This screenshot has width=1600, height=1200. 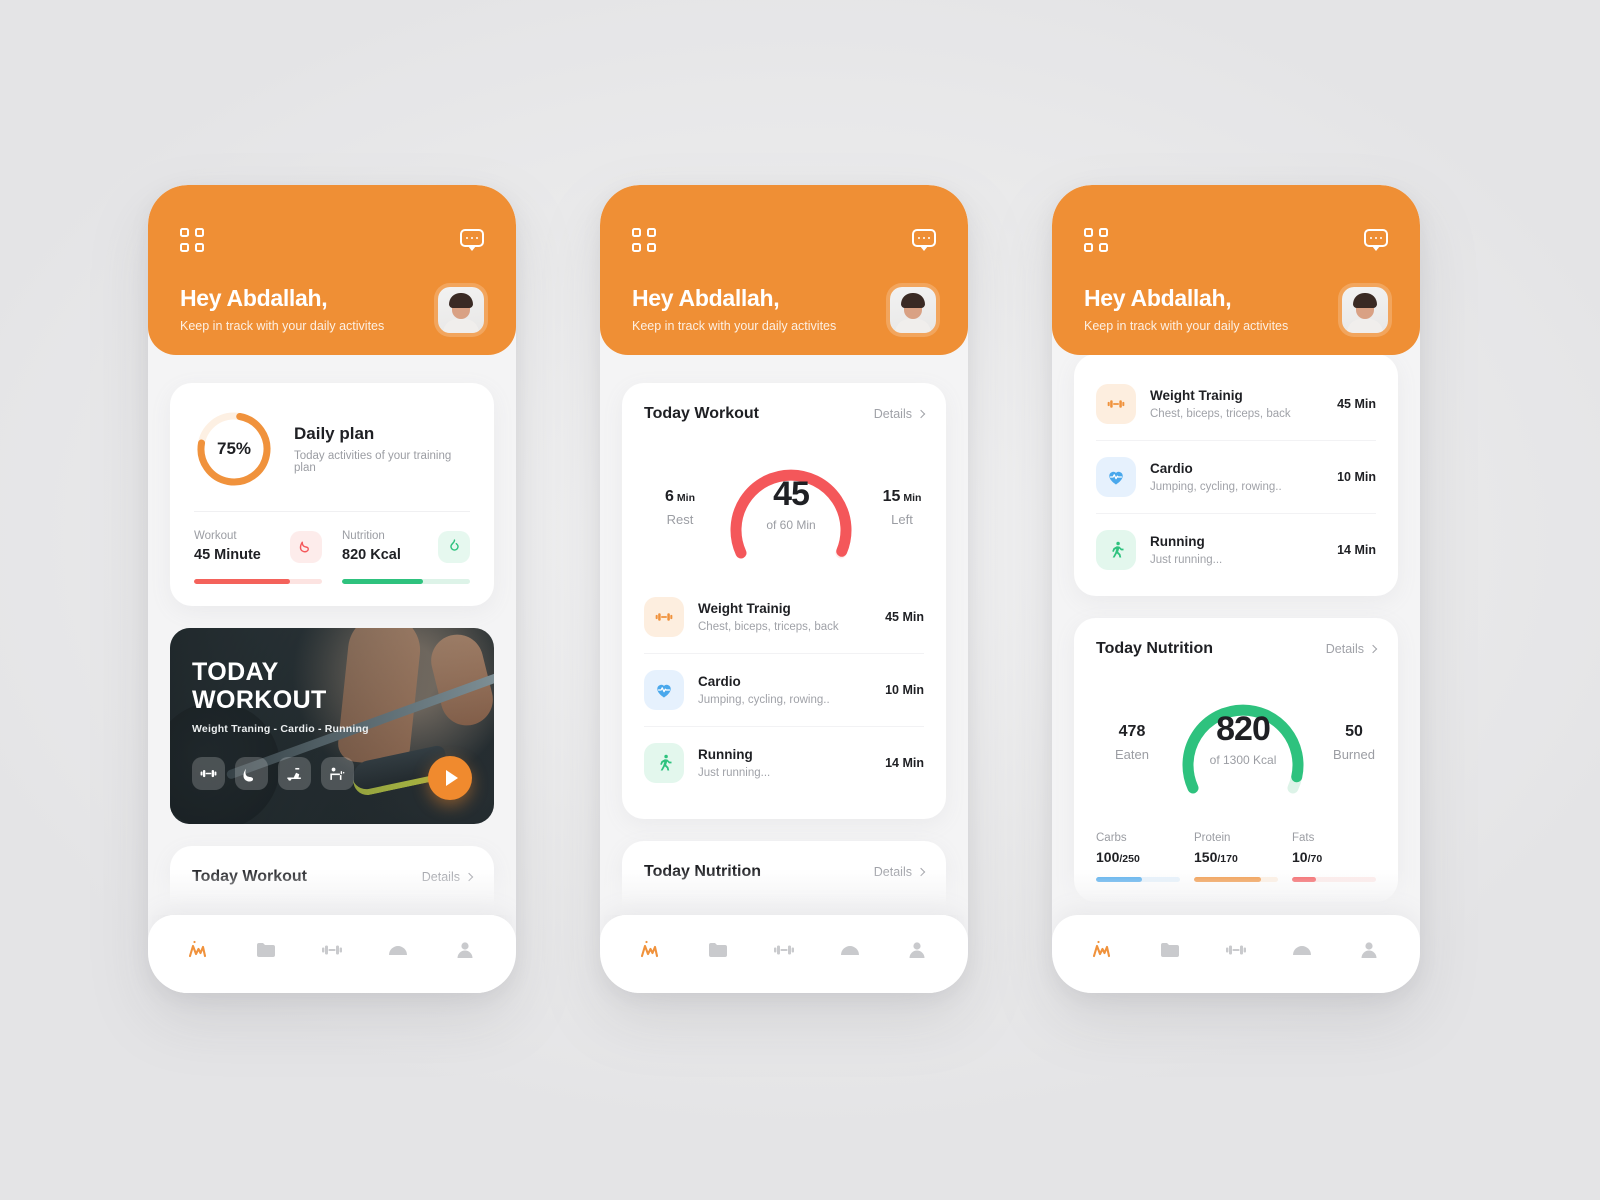 I want to click on left-label: Left, so click(x=902, y=519).